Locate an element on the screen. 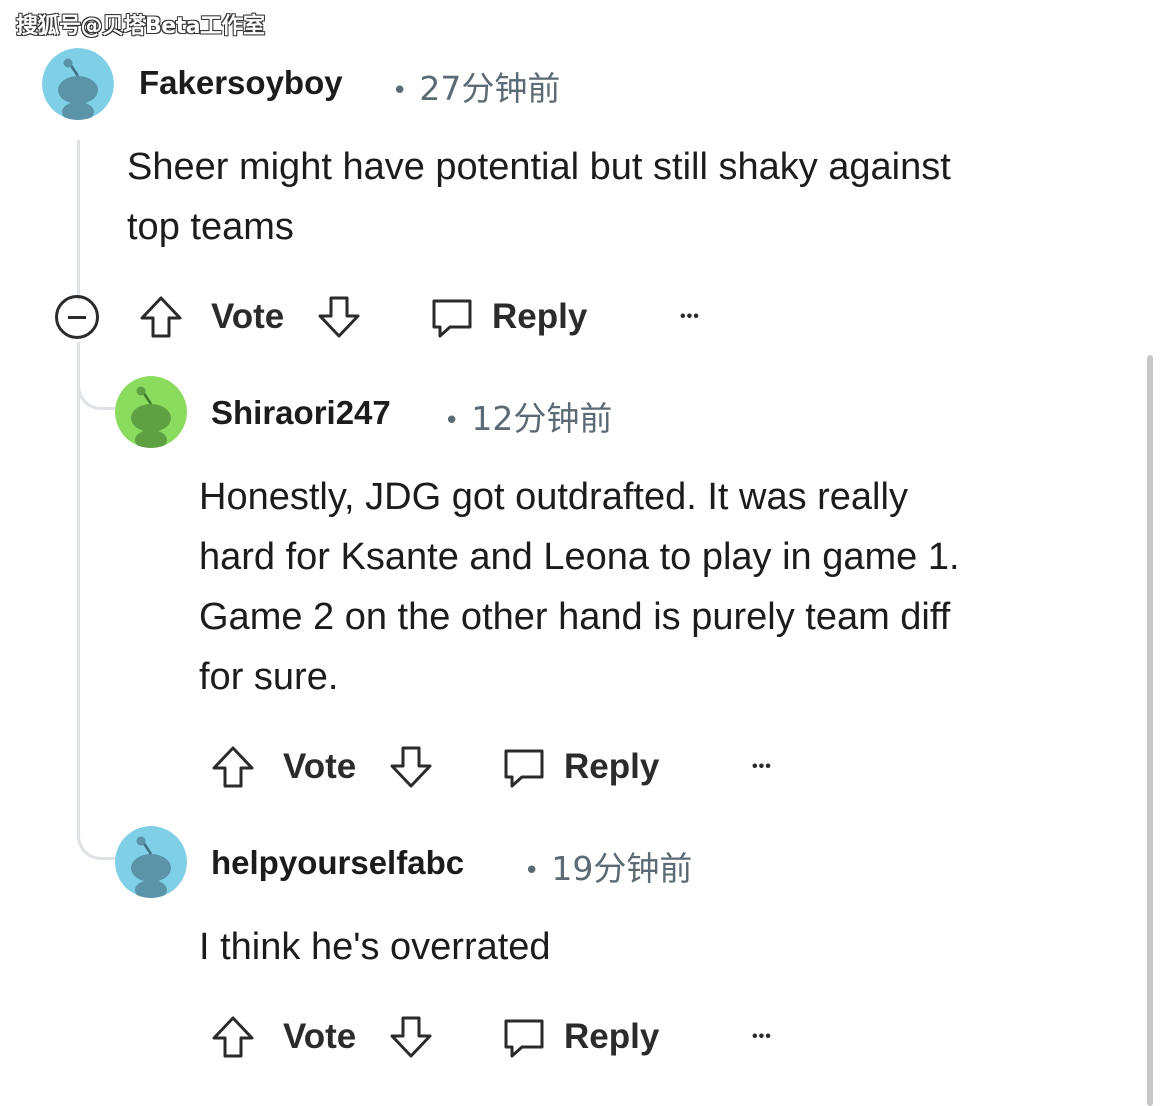  comment-author: Fakersoyboy is located at coordinates (241, 83).